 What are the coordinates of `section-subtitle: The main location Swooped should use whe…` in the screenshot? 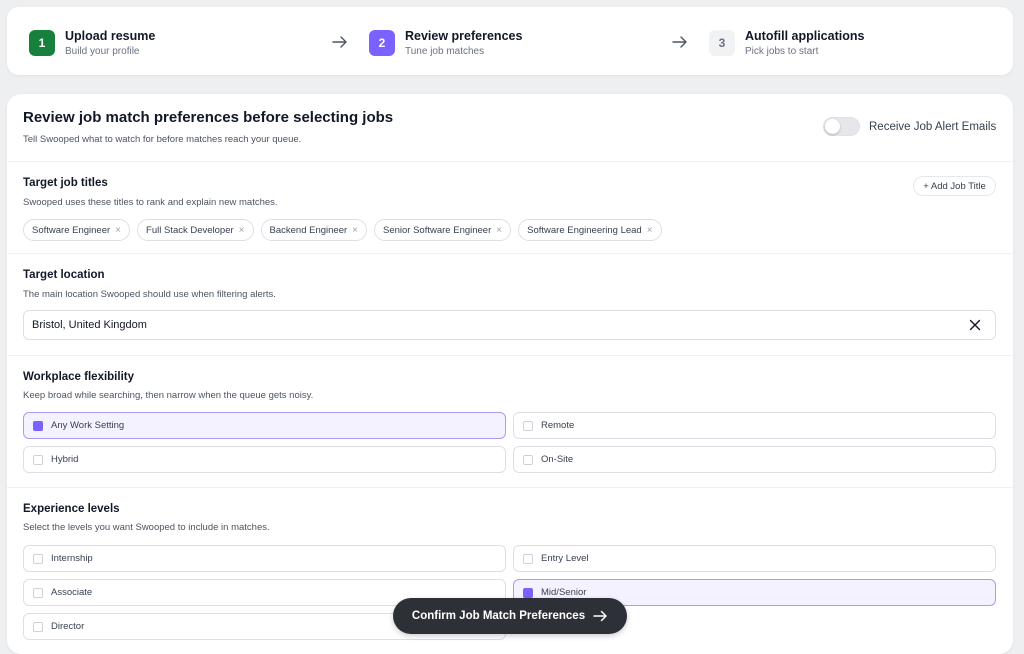 It's located at (149, 294).